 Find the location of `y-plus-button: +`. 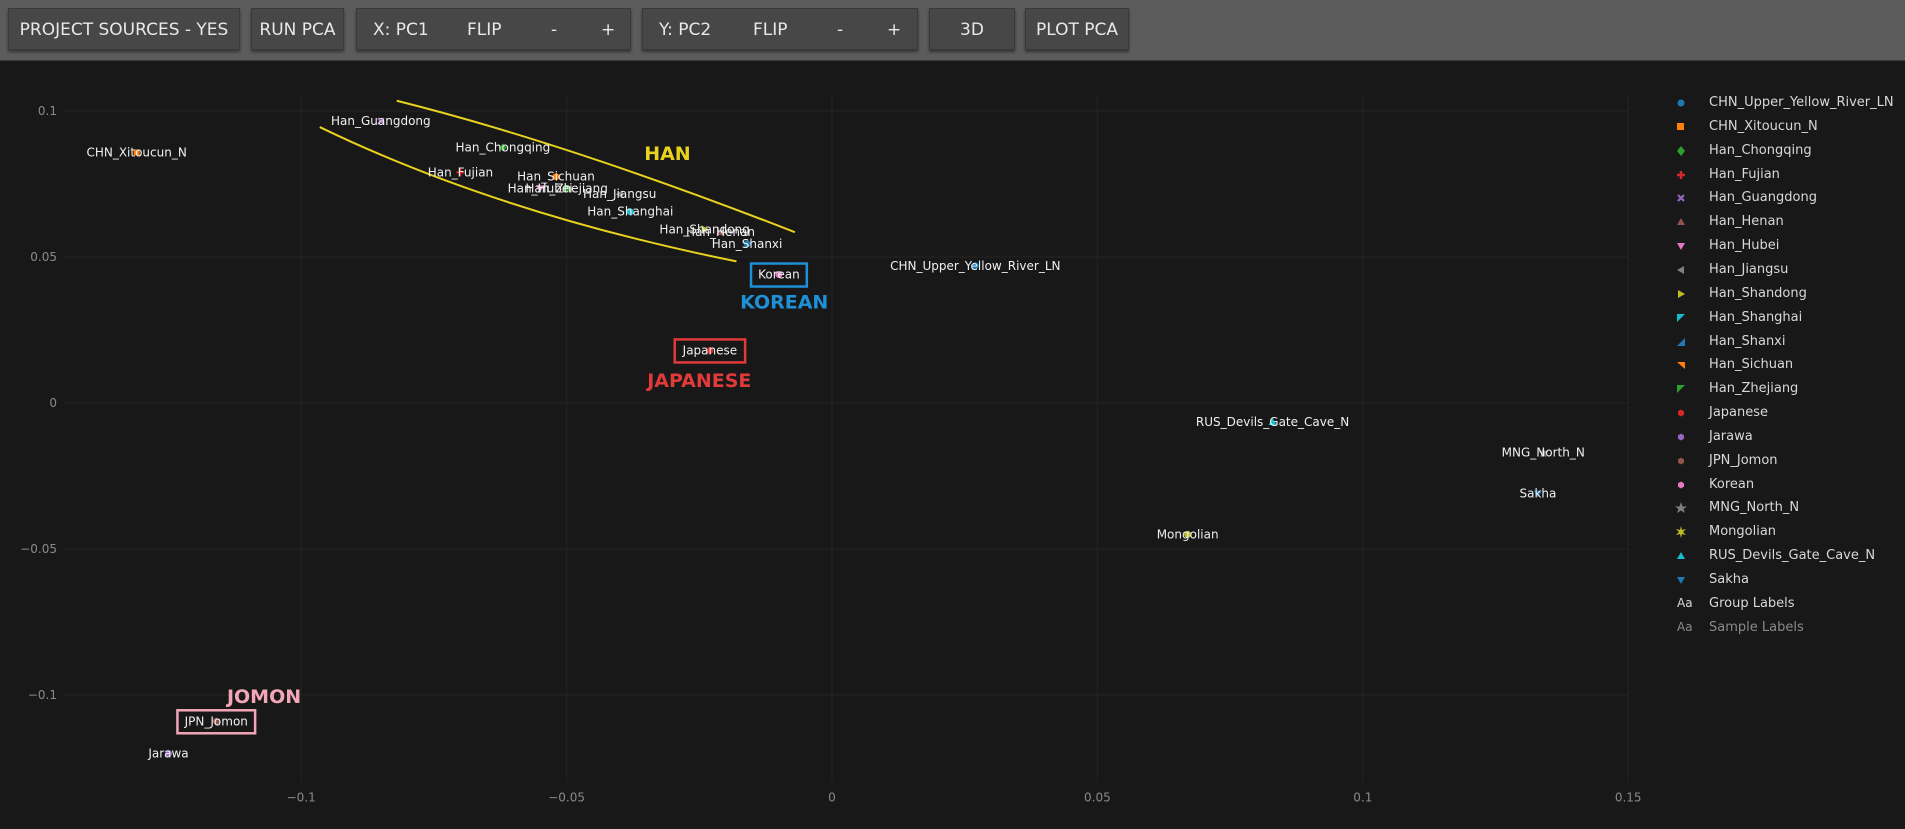

y-plus-button: + is located at coordinates (894, 30).